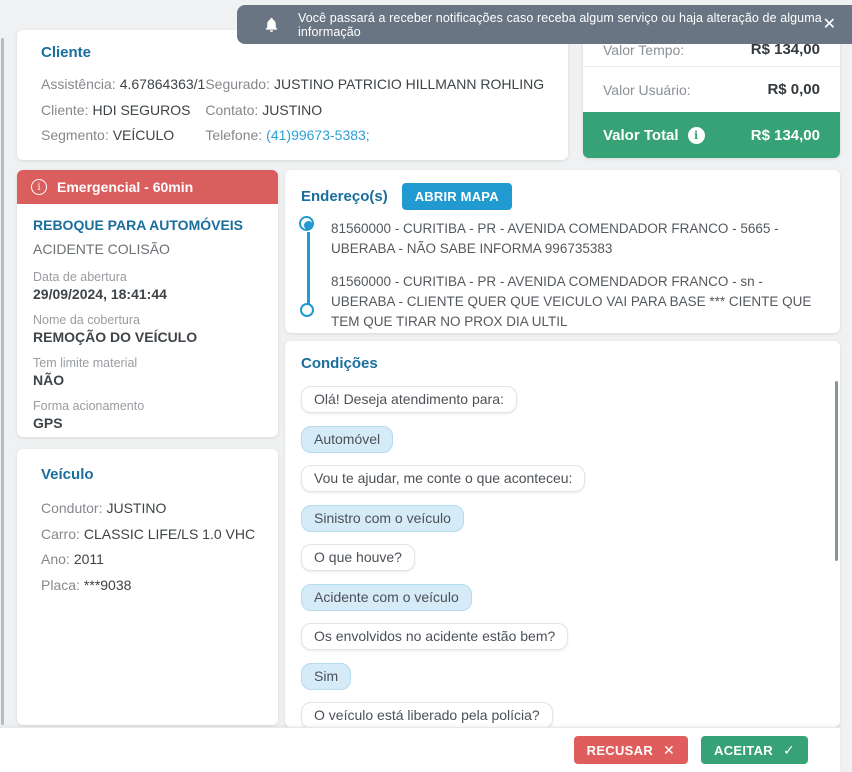  What do you see at coordinates (306, 223) in the screenshot?
I see `origin-radio-icon` at bounding box center [306, 223].